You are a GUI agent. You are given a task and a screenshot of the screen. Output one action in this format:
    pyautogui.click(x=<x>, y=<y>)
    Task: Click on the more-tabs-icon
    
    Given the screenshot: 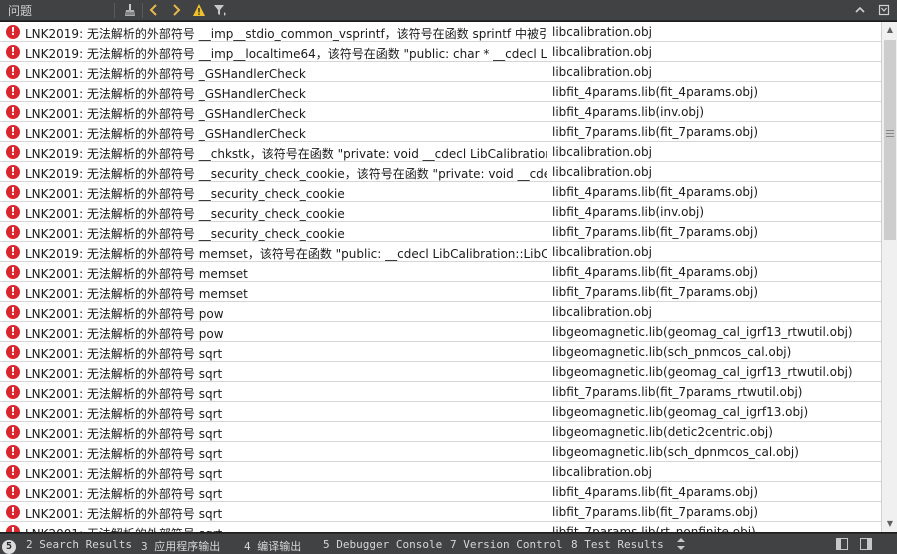 What is the action you would take?
    pyautogui.click(x=681, y=544)
    